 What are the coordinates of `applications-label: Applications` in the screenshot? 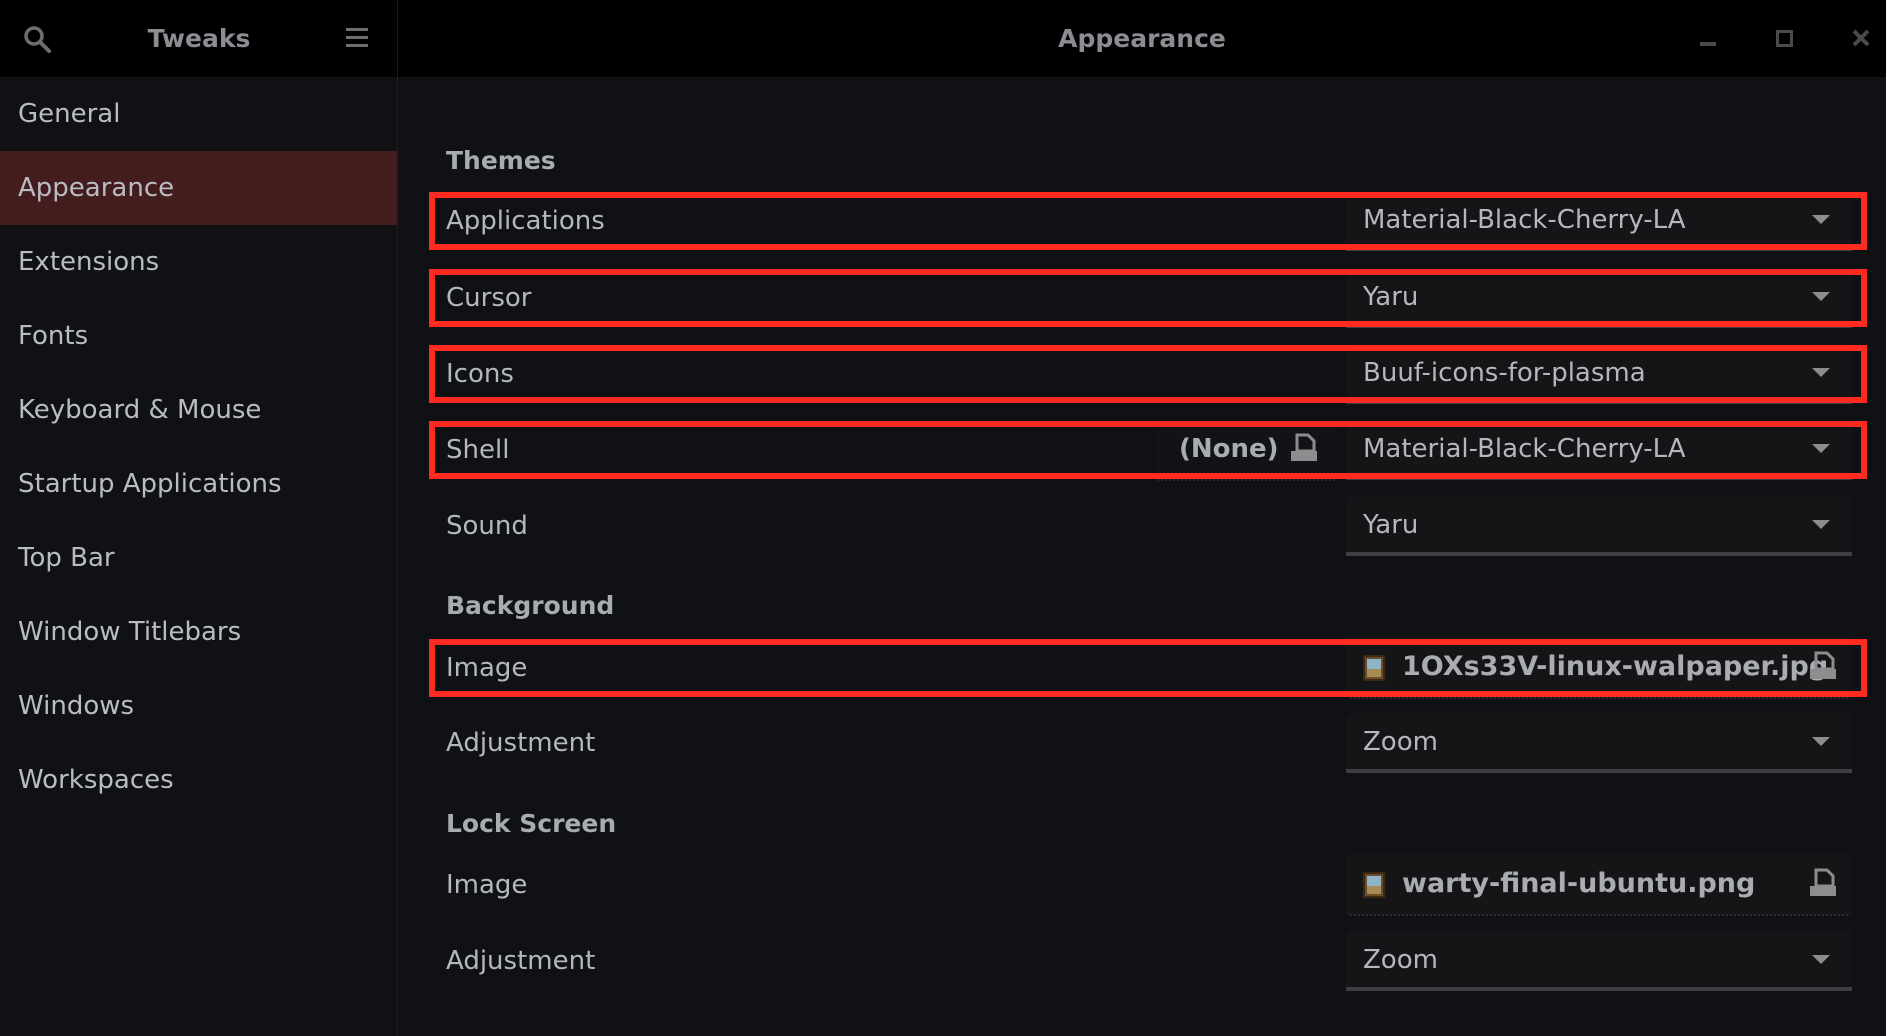 It's located at (525, 221).